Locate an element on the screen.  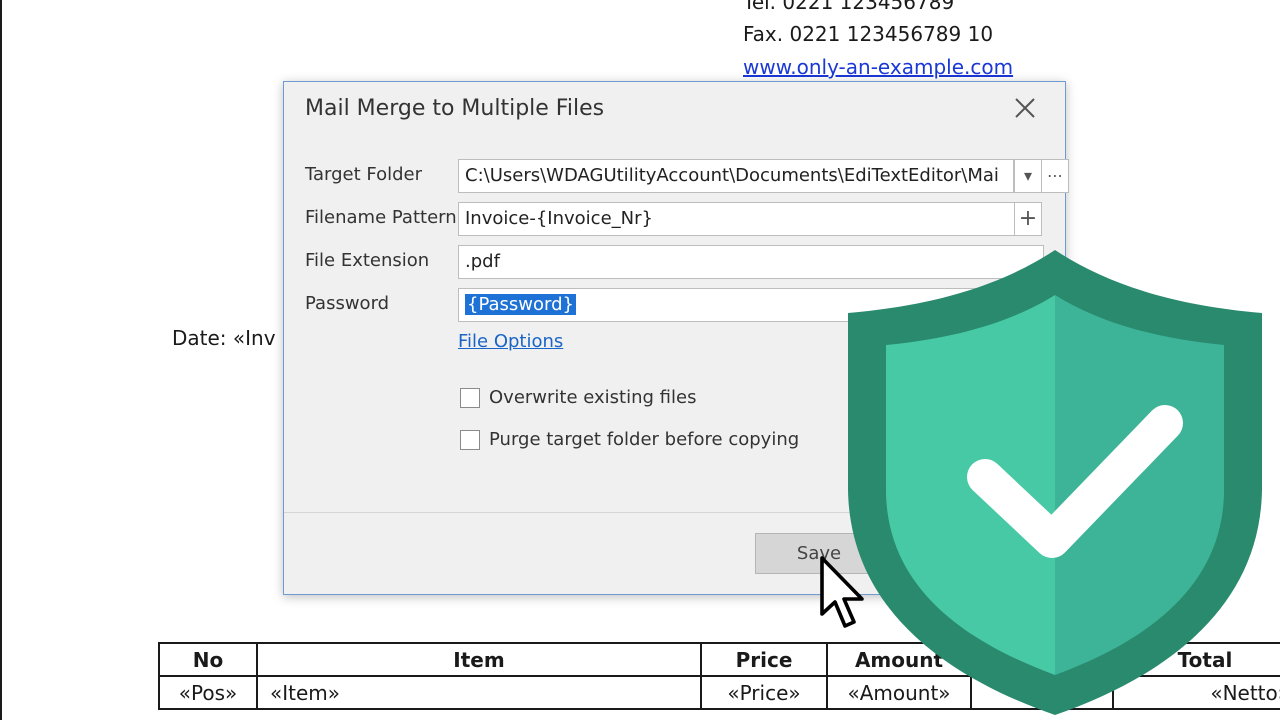
chevron-down-icon: ▾ is located at coordinates (1028, 175).